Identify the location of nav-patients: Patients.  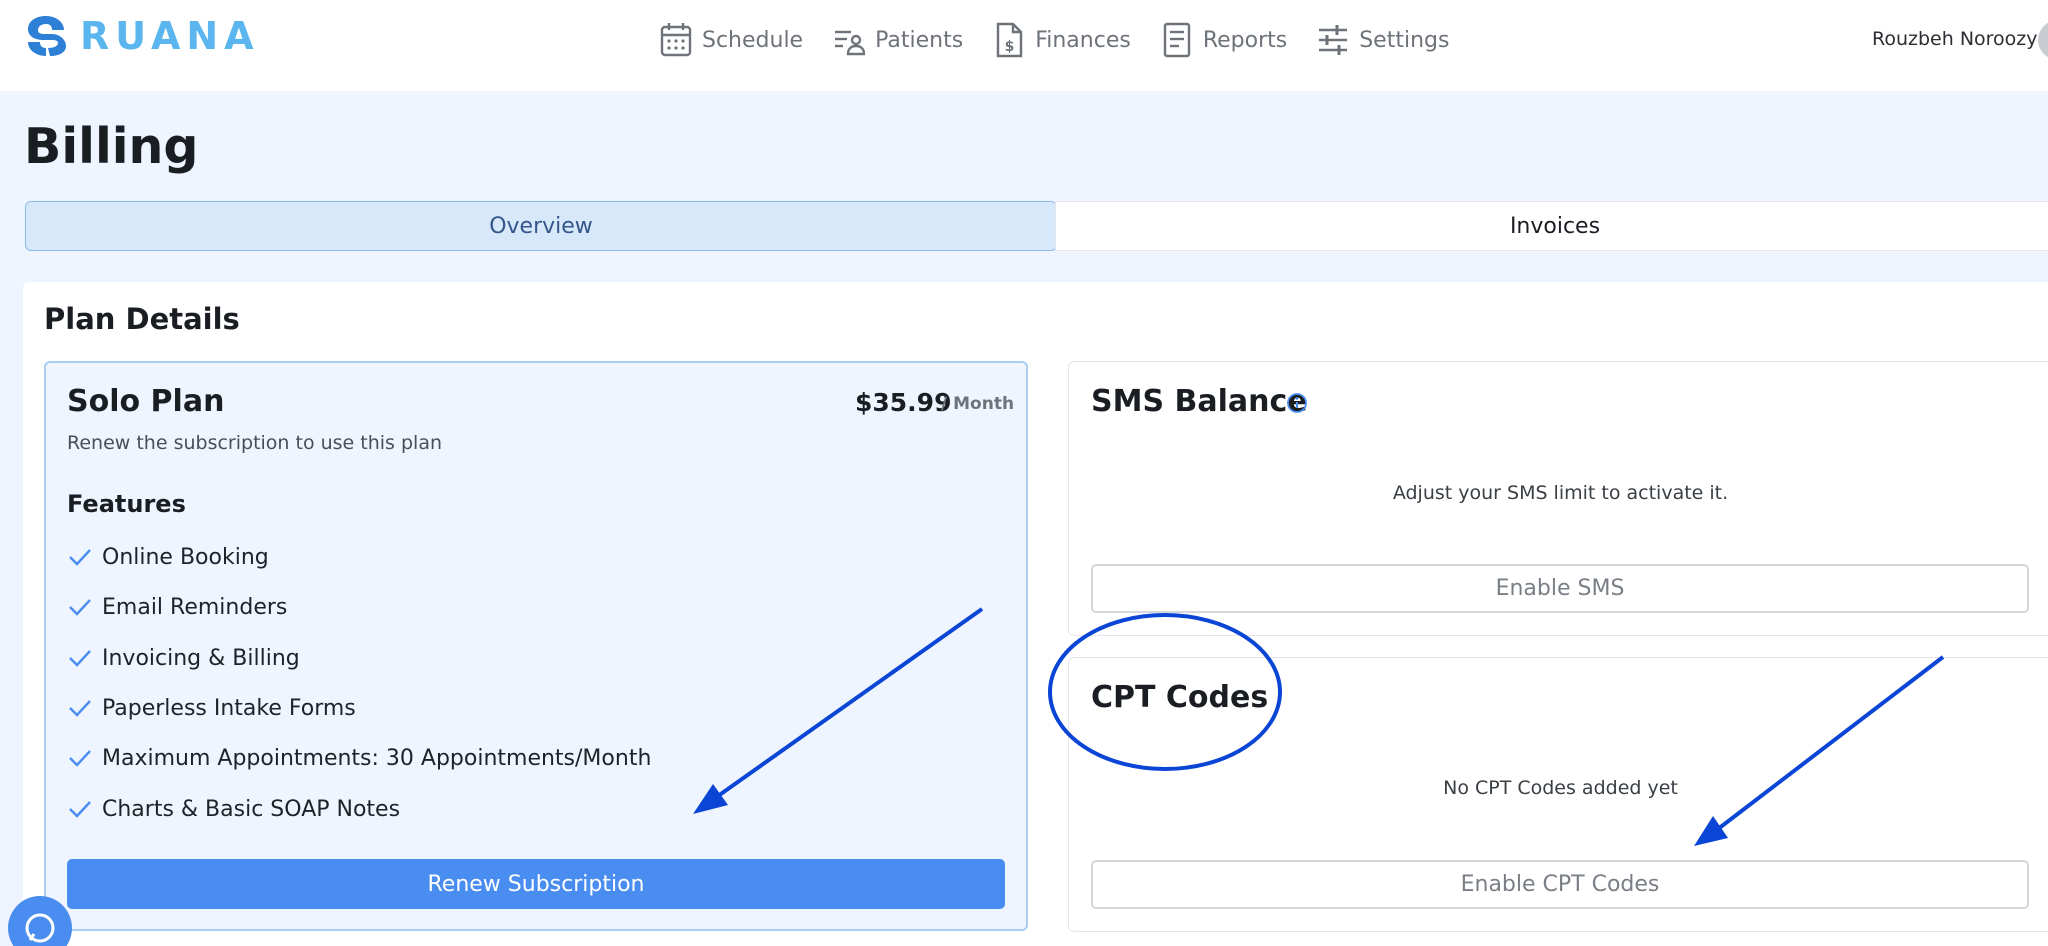
(898, 40).